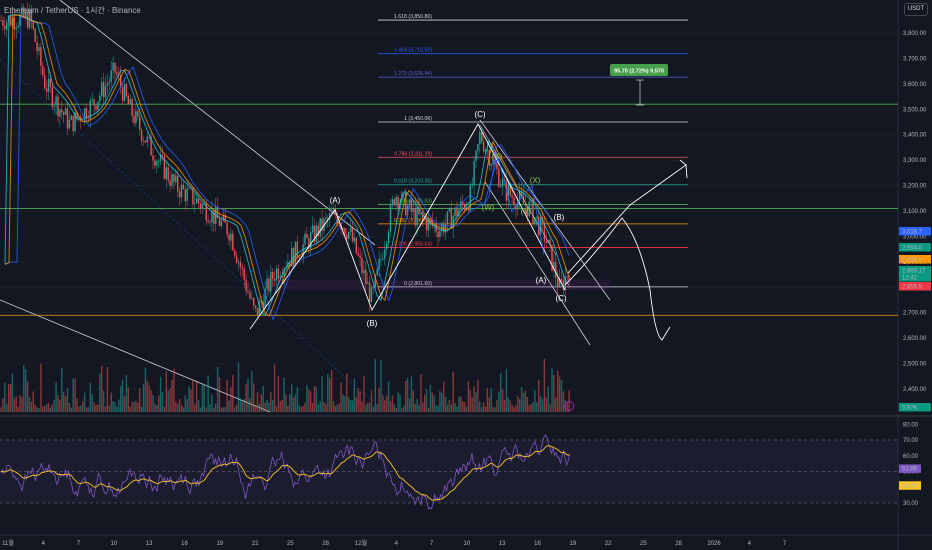 The image size is (932, 550). Describe the element at coordinates (915, 314) in the screenshot. I see `price-axis-tick: 2,700.00` at that location.